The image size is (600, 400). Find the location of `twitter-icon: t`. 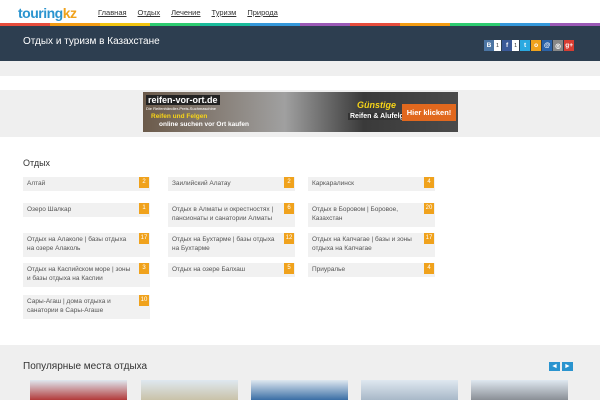

twitter-icon: t is located at coordinates (525, 45).